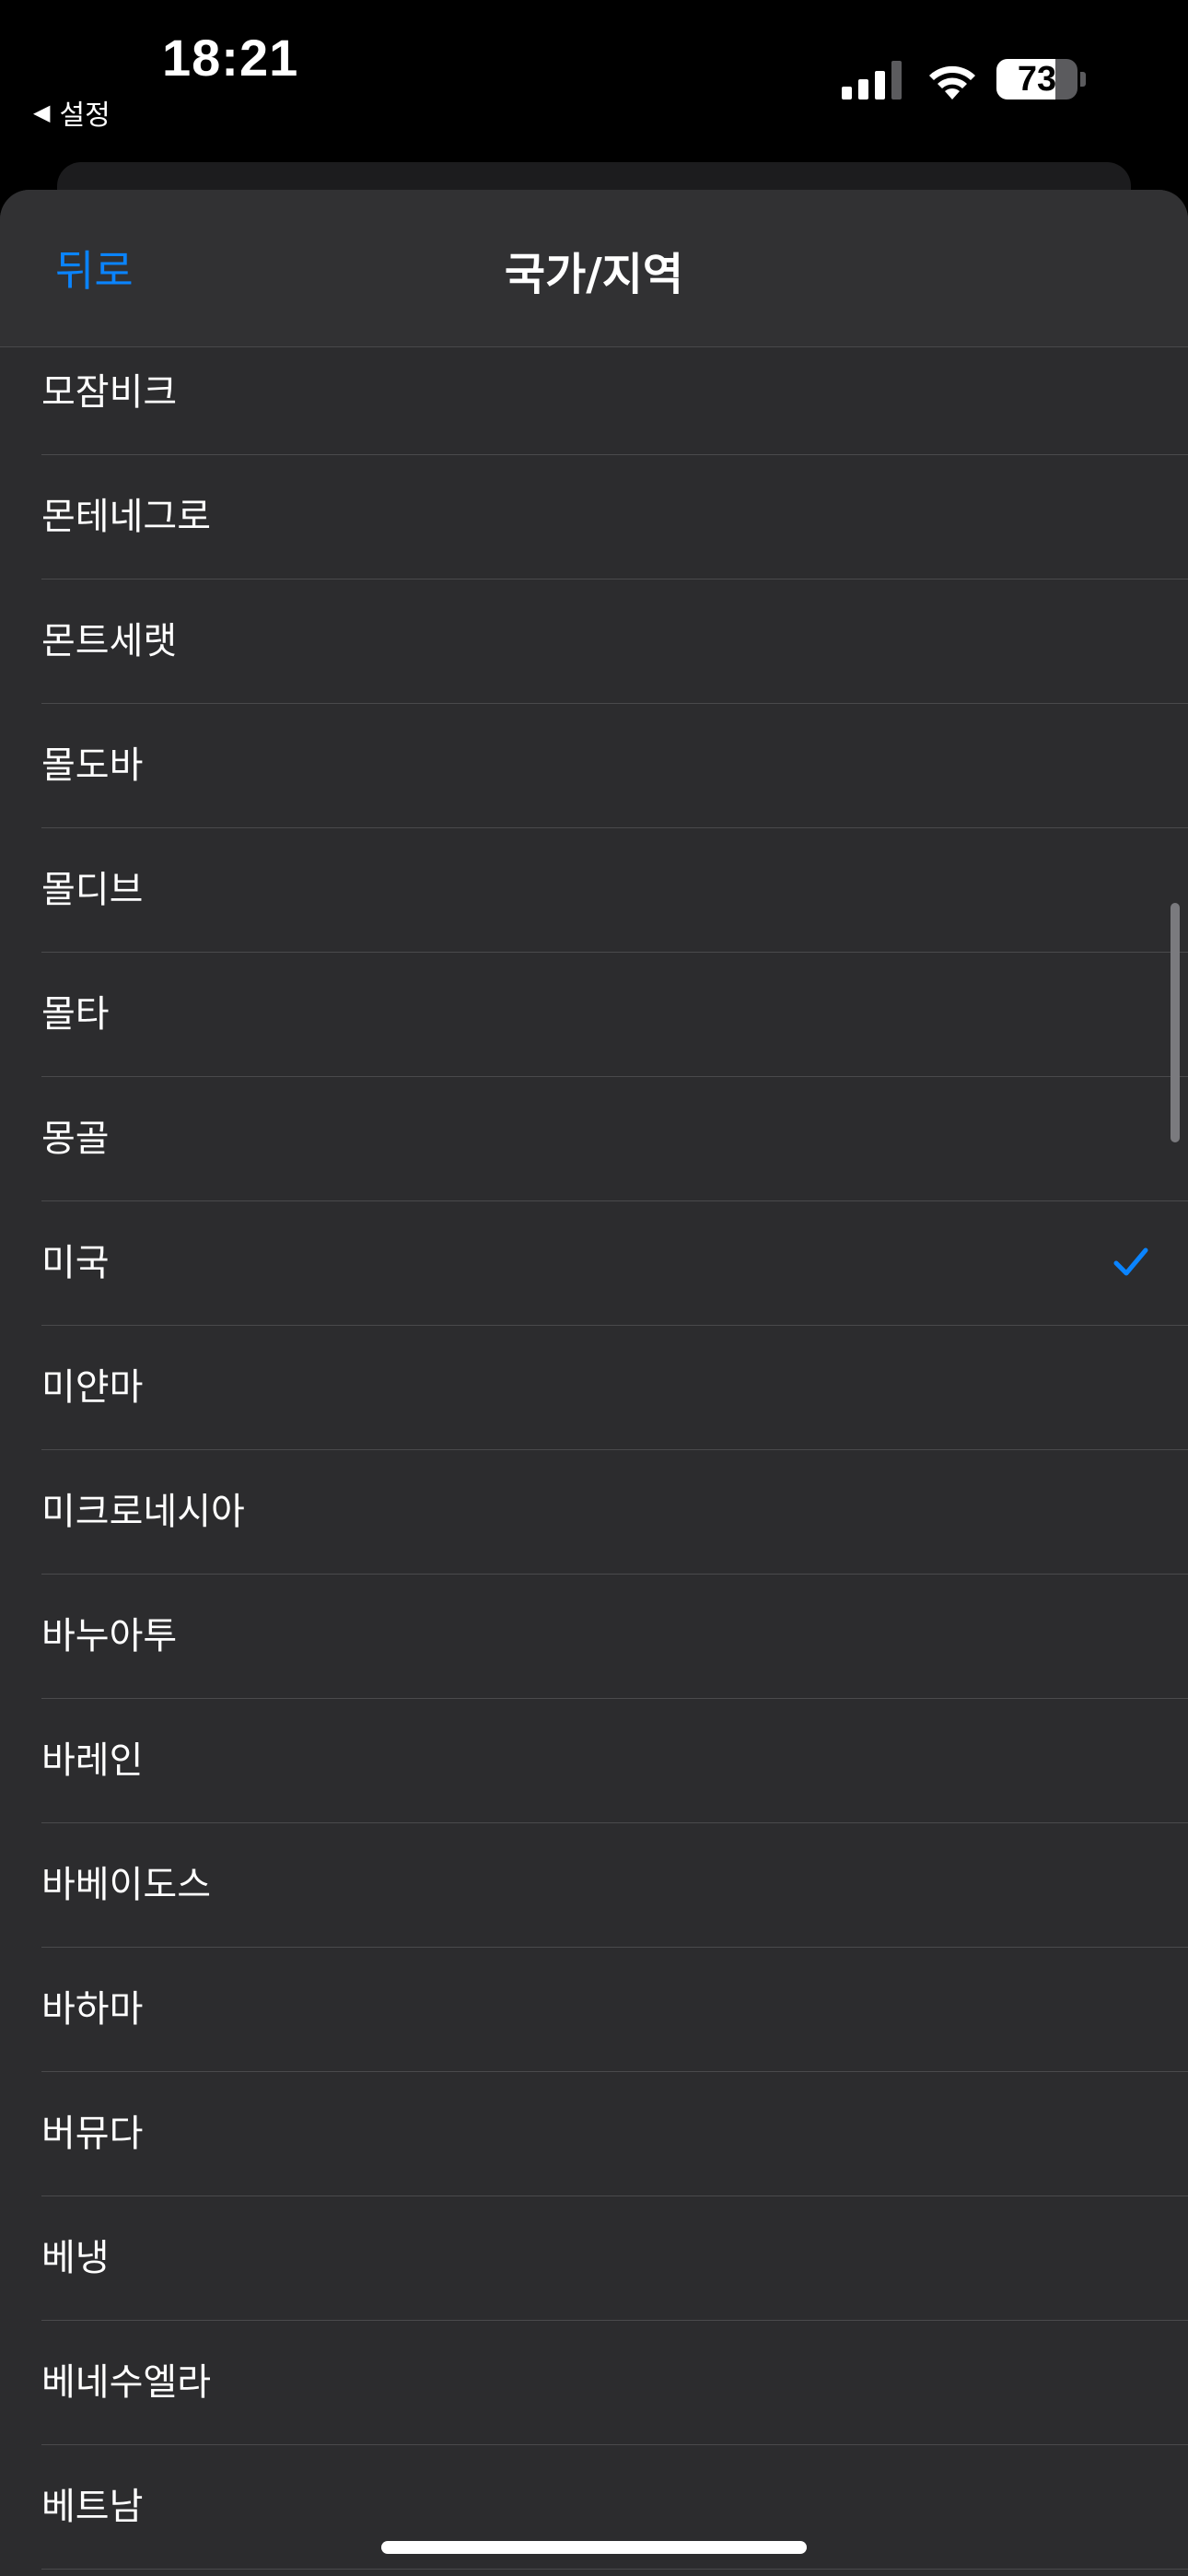 This screenshot has width=1188, height=2576. What do you see at coordinates (594, 83) in the screenshot?
I see `status-bar: 18:21 ◀ 설정 73` at bounding box center [594, 83].